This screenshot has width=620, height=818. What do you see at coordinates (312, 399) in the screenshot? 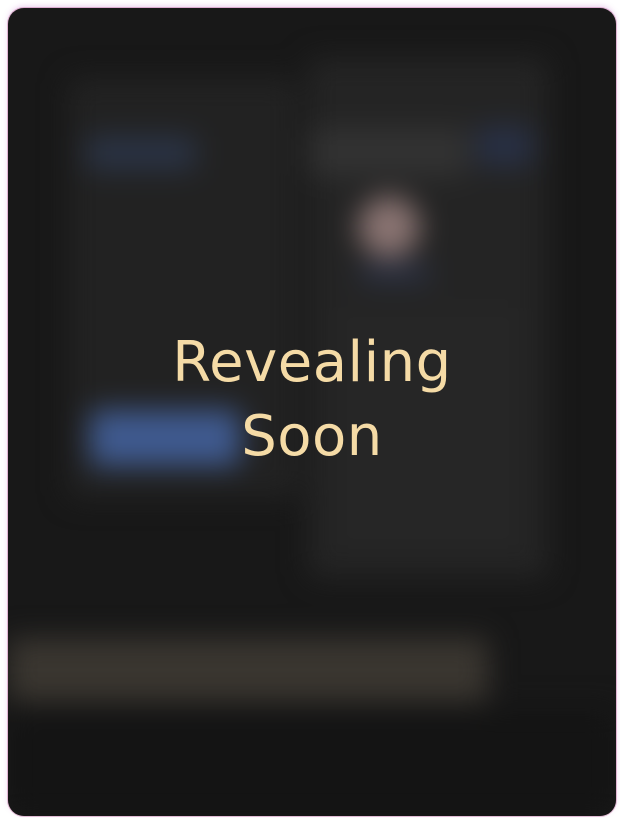
I see `revealing-soon-label: Revealing Soon` at bounding box center [312, 399].